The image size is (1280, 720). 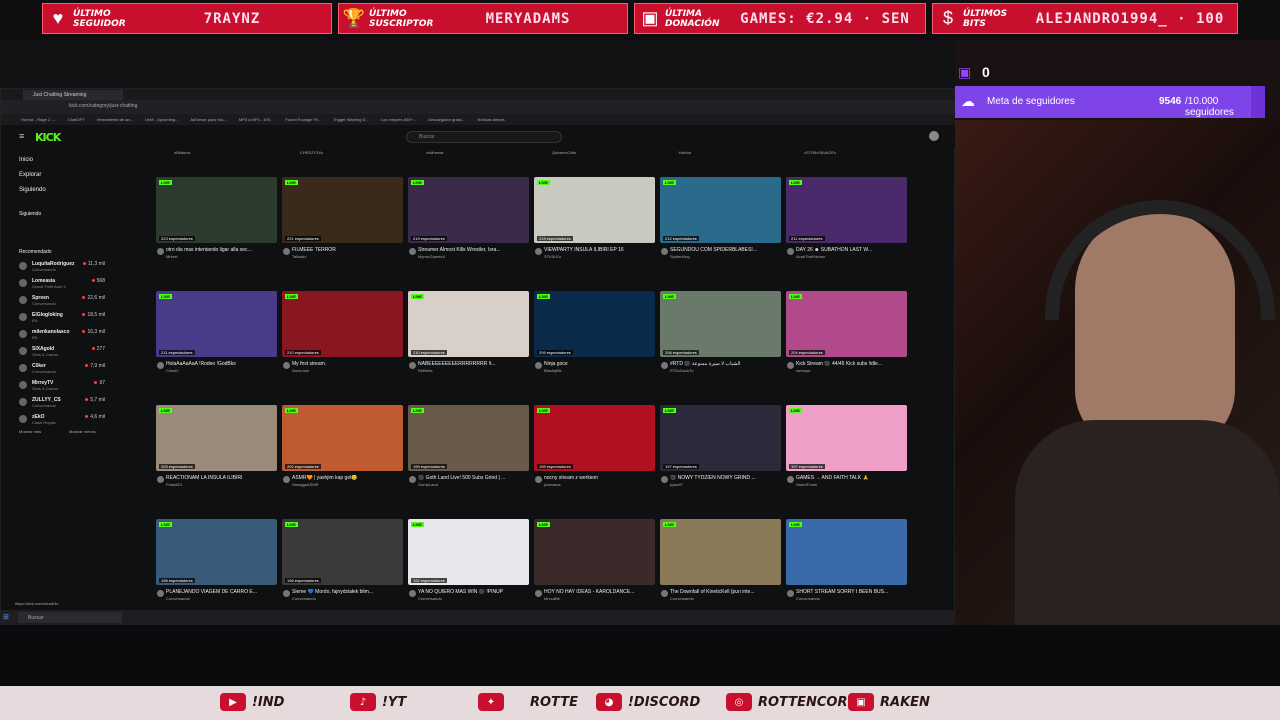 I want to click on taskbar-search: Buscar, so click(x=70, y=617).